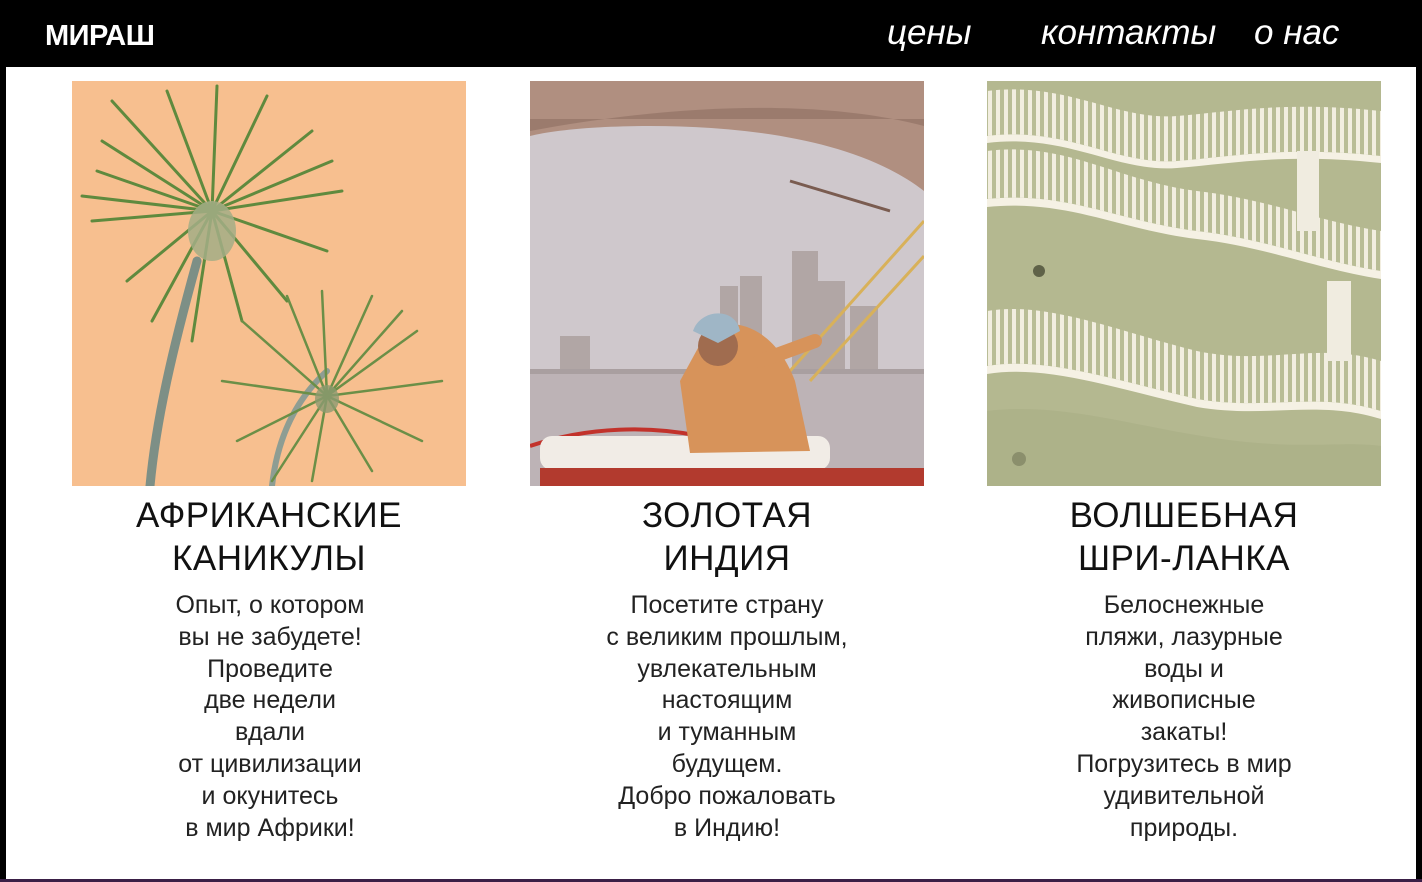  Describe the element at coordinates (1184, 558) in the screenshot. I see `card-title-line: ШРИ-ЛАНКА` at that location.